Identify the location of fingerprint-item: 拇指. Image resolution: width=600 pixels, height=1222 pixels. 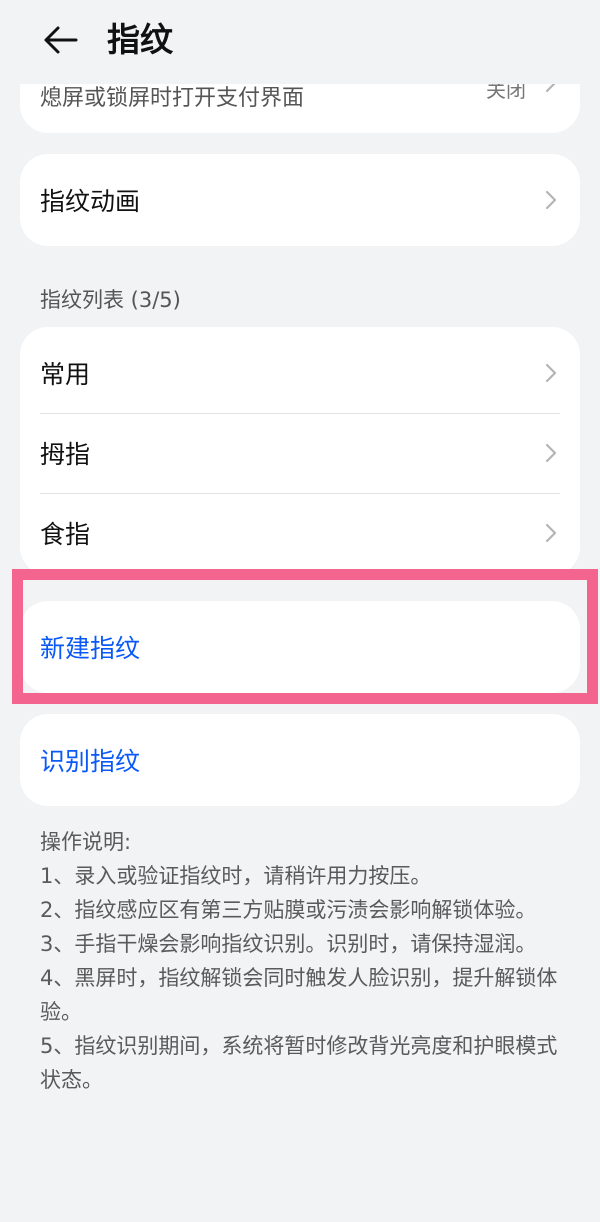
(299, 453).